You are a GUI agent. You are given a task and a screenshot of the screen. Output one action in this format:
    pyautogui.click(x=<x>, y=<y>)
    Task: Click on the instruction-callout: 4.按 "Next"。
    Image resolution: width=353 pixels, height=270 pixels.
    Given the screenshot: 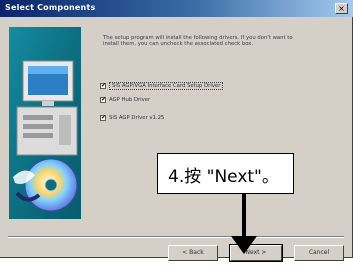 What is the action you would take?
    pyautogui.click(x=225, y=173)
    